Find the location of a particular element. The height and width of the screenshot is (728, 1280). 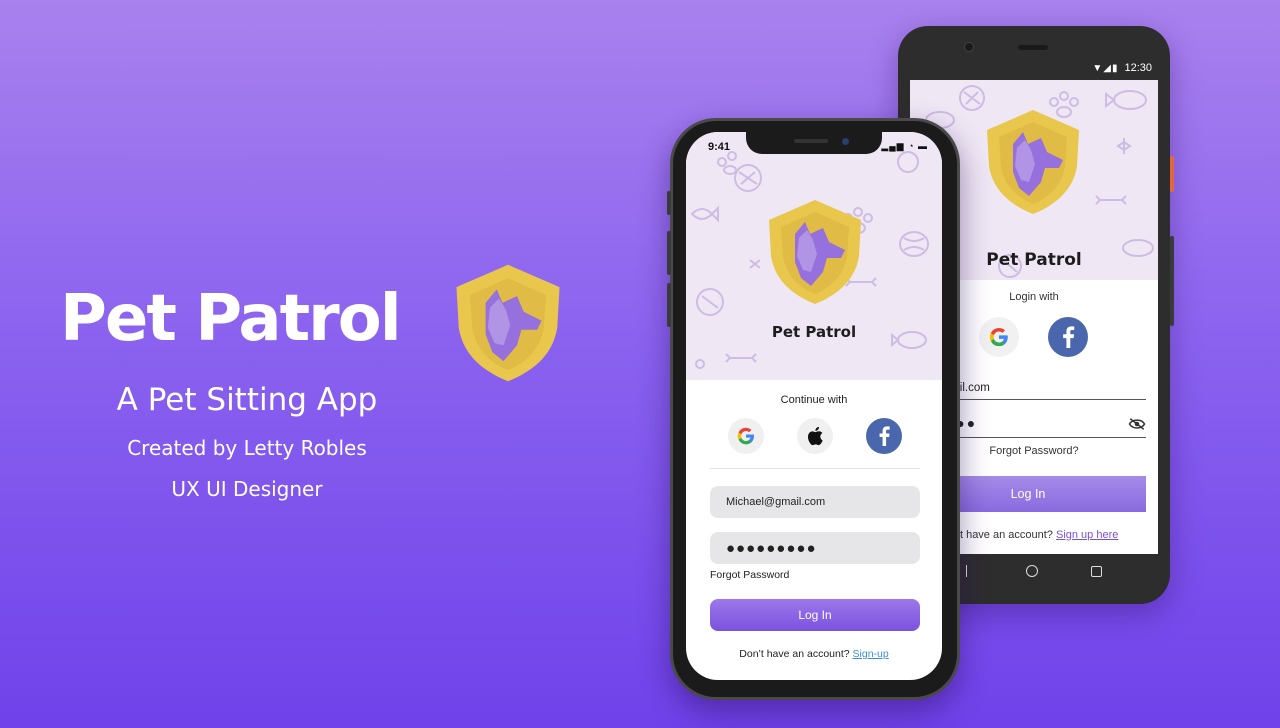

eye-off-icon is located at coordinates (1137, 424).